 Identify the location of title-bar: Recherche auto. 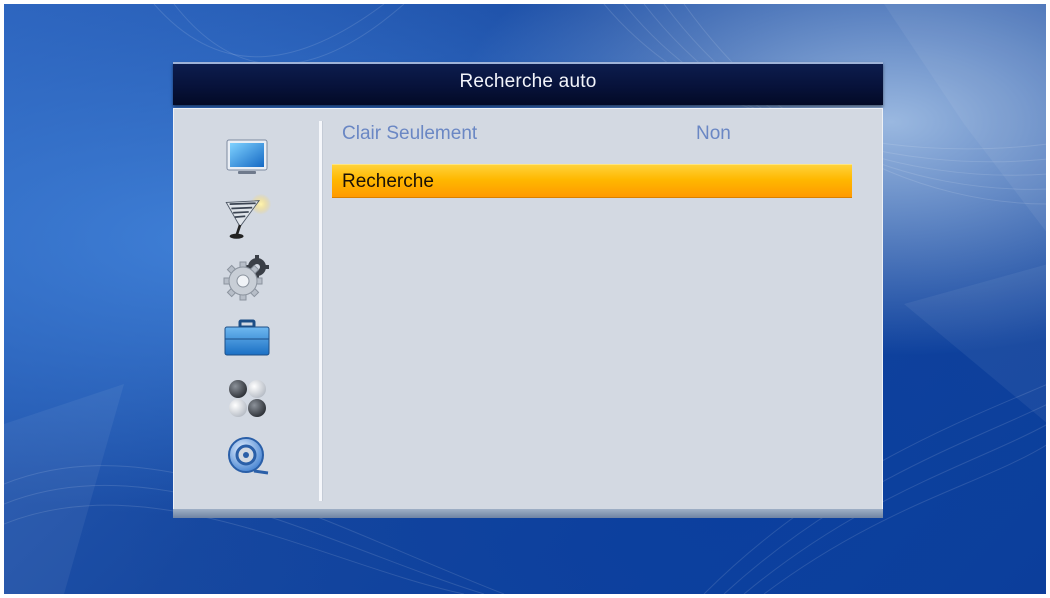
(528, 83).